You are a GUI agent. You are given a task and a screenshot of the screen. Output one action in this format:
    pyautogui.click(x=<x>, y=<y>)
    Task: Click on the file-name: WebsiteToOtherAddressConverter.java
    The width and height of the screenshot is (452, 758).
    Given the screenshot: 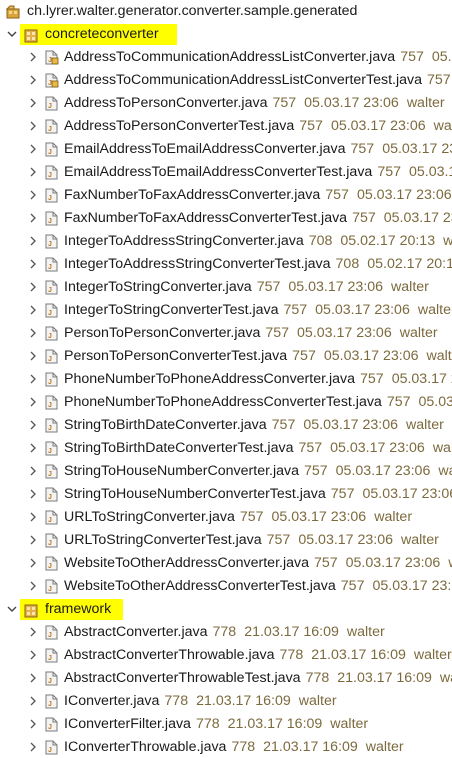 What is the action you would take?
    pyautogui.click(x=186, y=563)
    